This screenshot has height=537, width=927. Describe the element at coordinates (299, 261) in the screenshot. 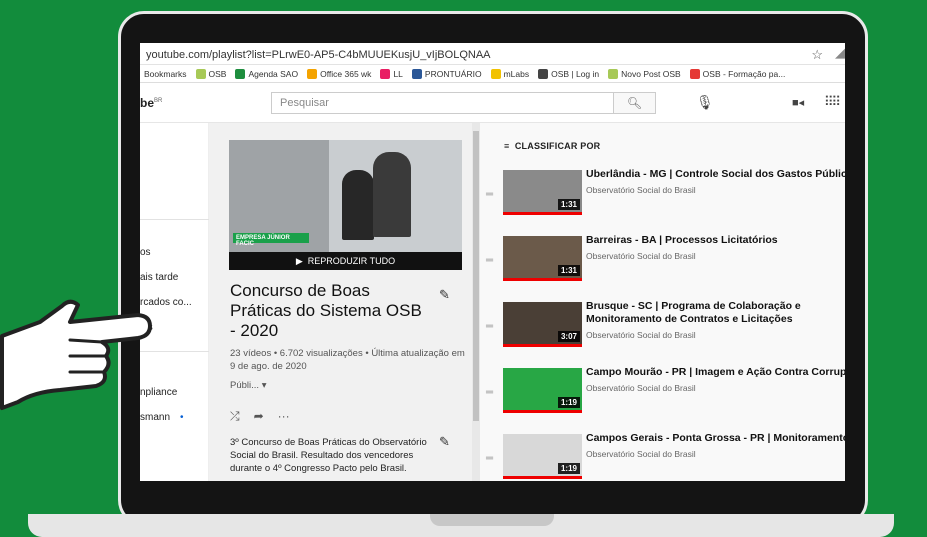

I see `play-icon: ▶` at that location.